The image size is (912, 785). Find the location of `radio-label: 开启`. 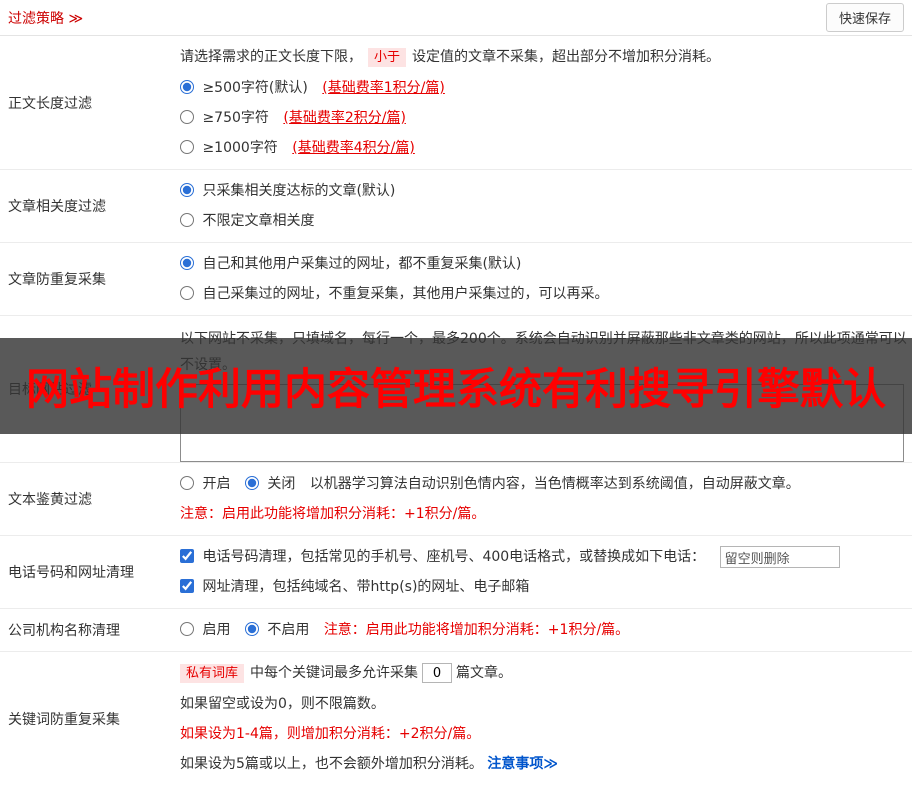

radio-label: 开启 is located at coordinates (216, 484).